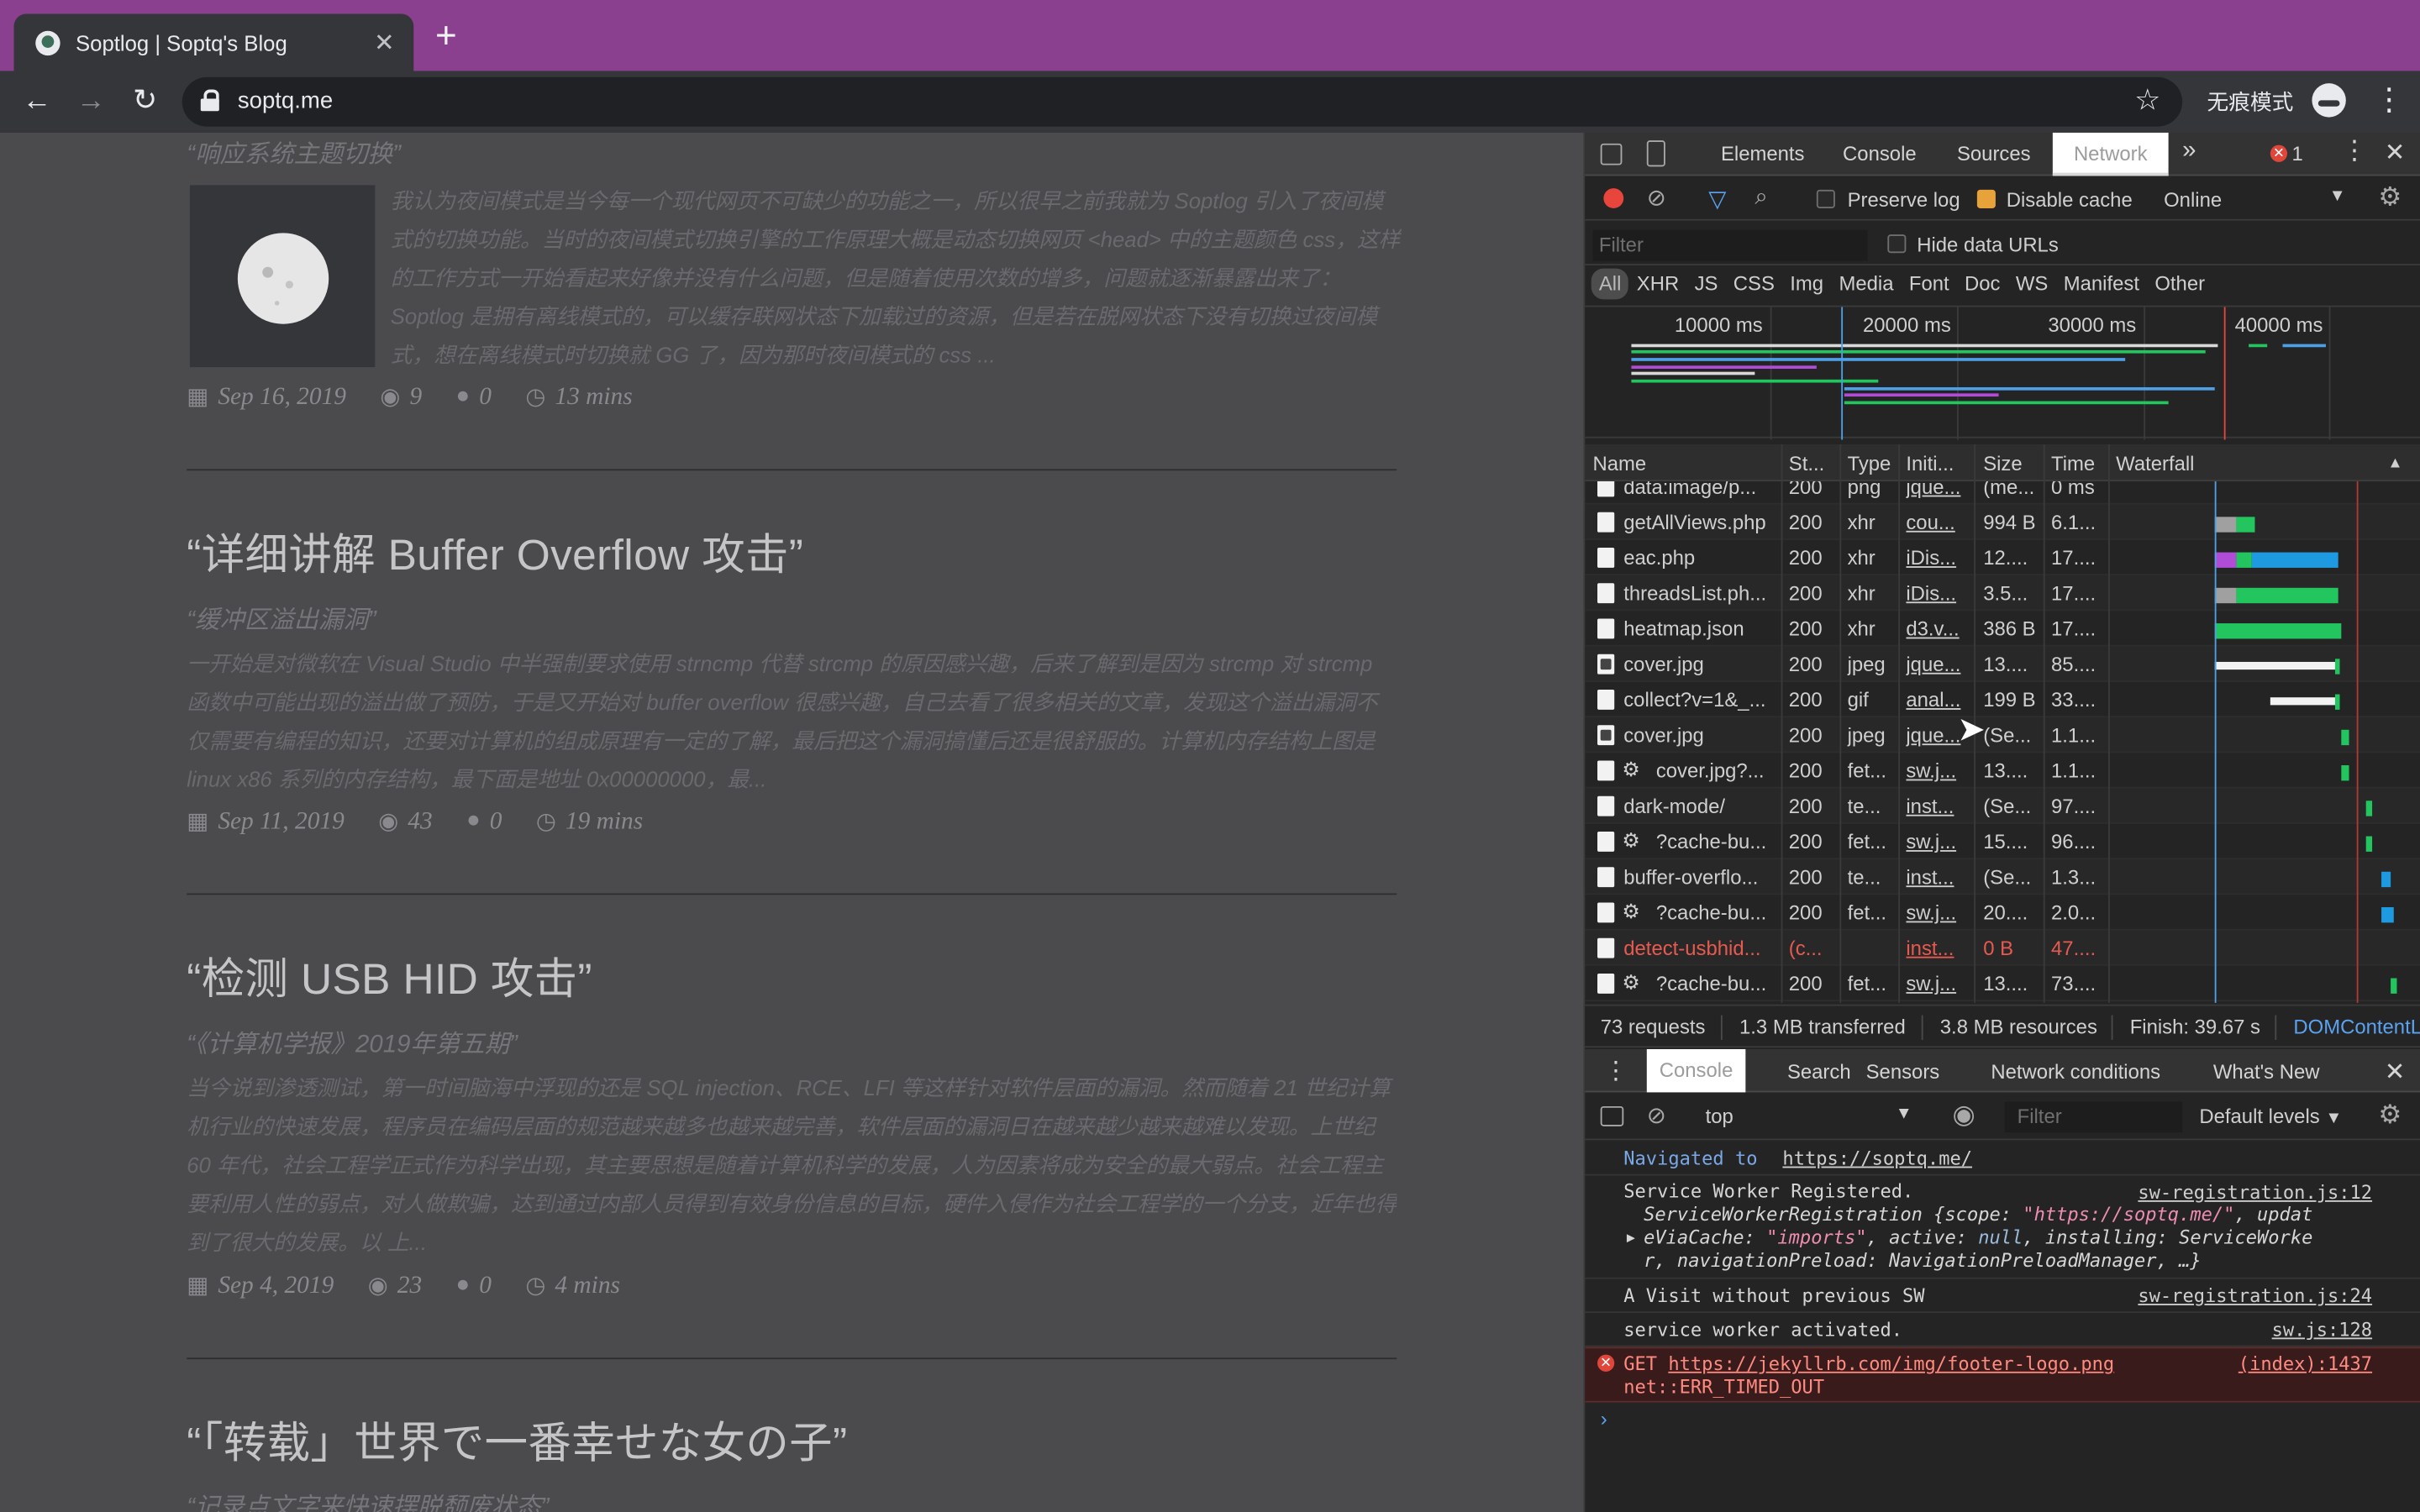 This screenshot has width=2420, height=1512. What do you see at coordinates (214, 42) in the screenshot?
I see `browser-tab: Soptlog | Soptq's Blog ✕` at bounding box center [214, 42].